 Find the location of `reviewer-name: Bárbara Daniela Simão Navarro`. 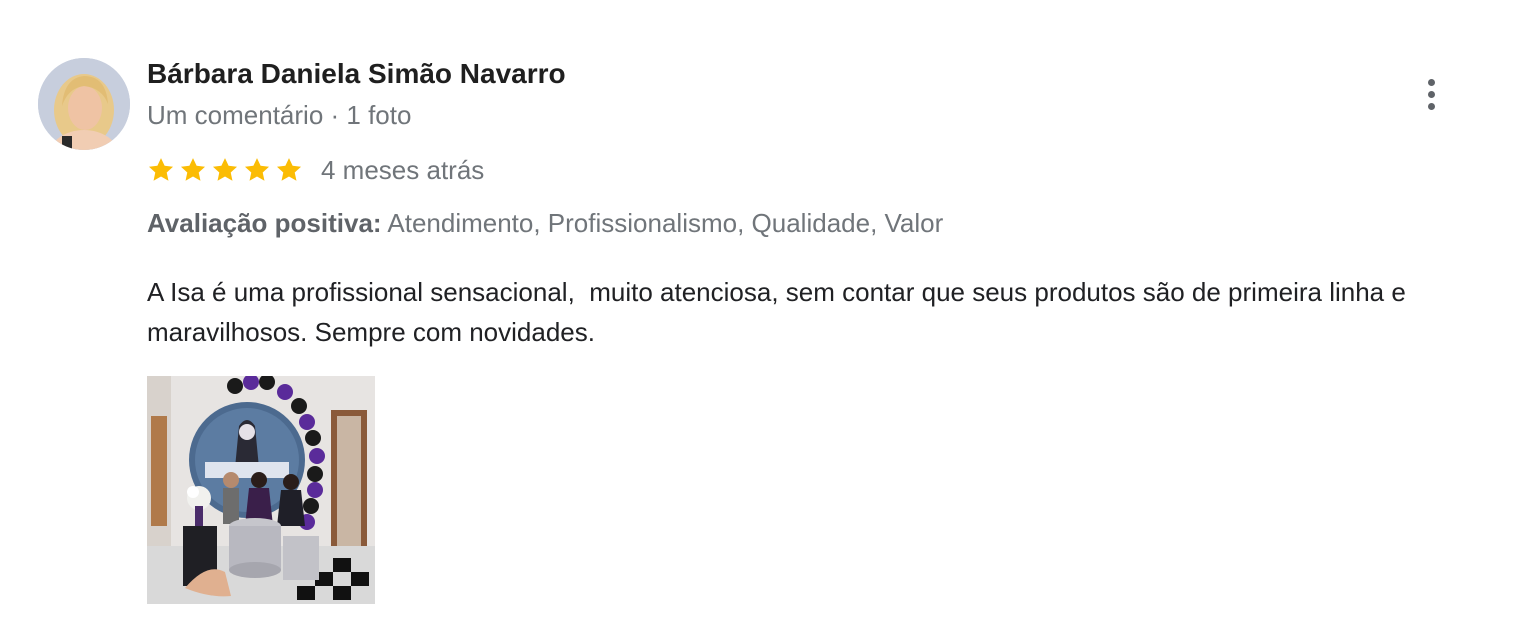

reviewer-name: Bárbara Daniela Simão Navarro is located at coordinates (356, 74).